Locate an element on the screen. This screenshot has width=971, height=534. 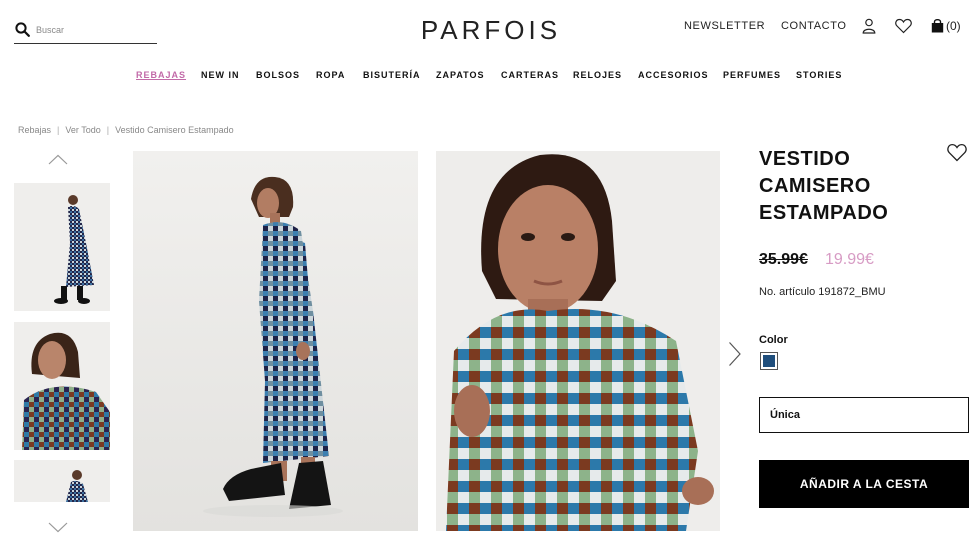
contacto-link: CONTACTO is located at coordinates (814, 26).